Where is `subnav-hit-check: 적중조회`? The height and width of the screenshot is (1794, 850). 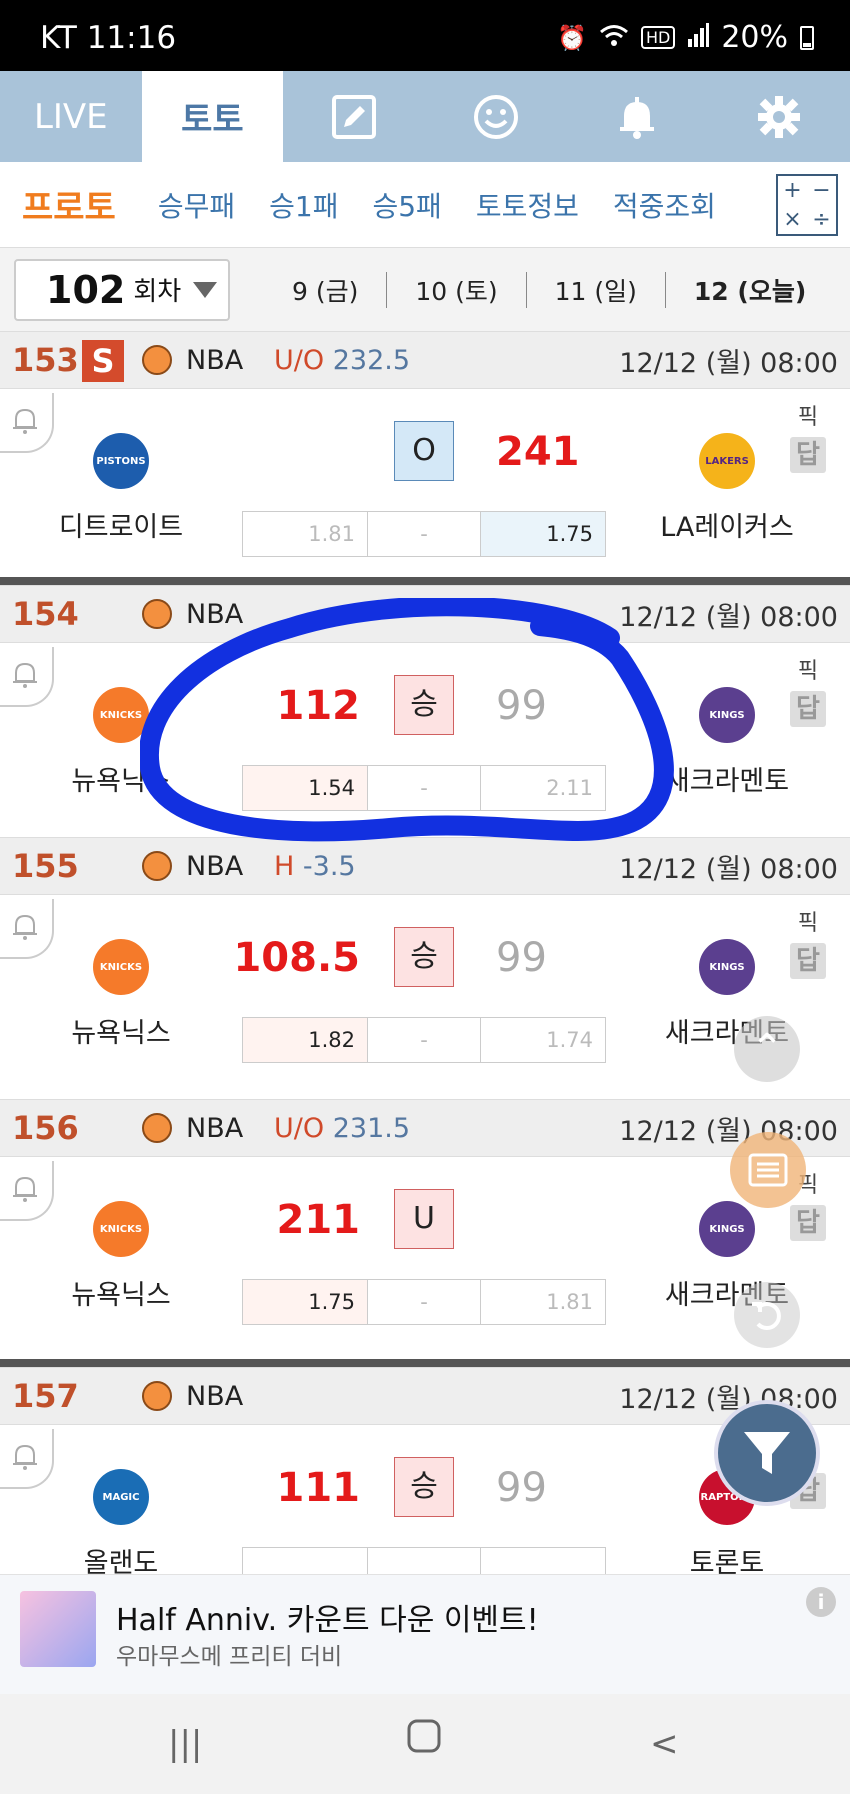 subnav-hit-check: 적중조회 is located at coordinates (664, 205).